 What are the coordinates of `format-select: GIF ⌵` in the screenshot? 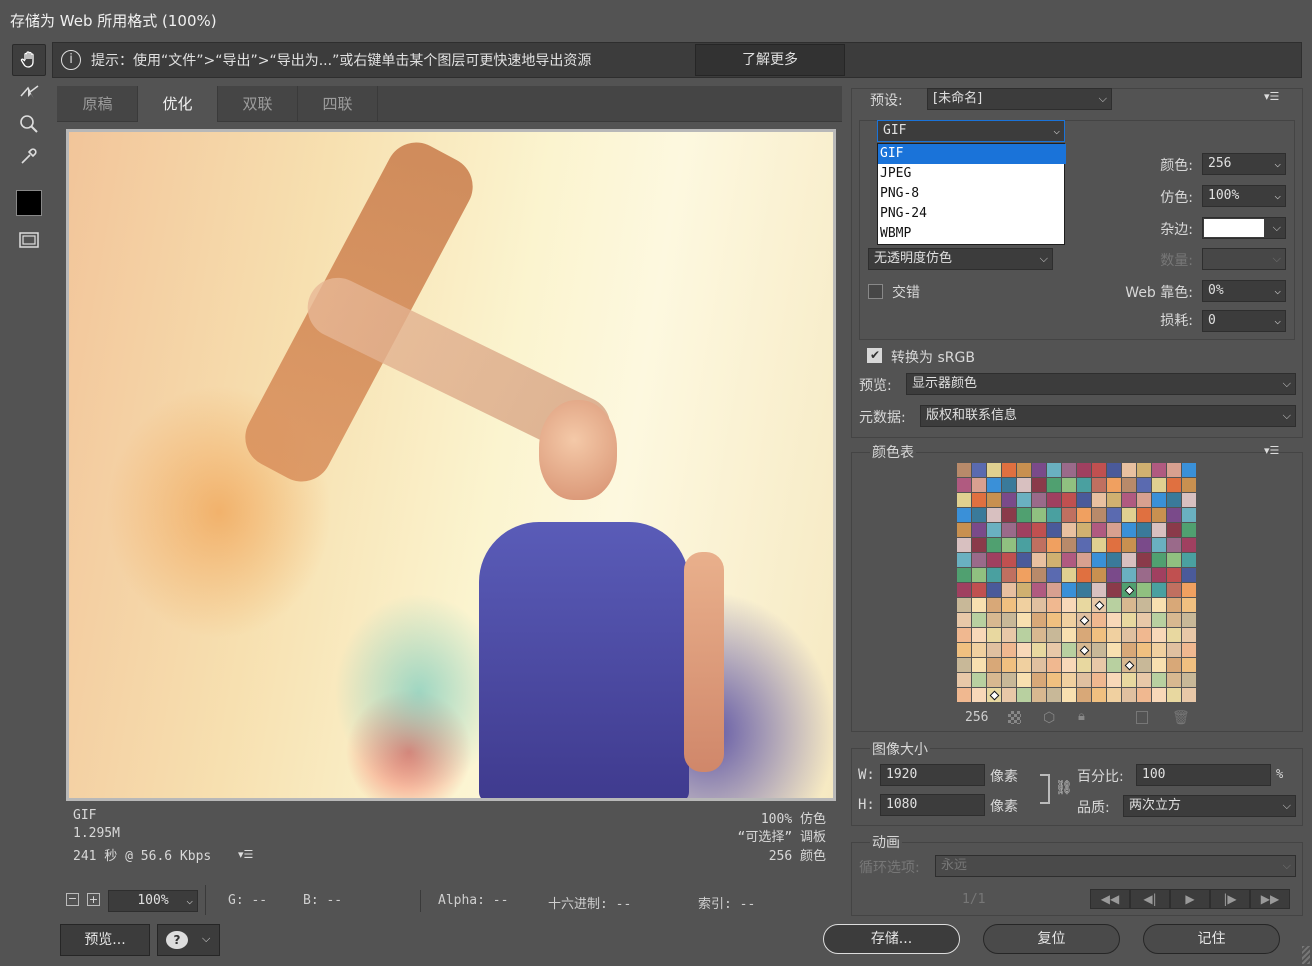 It's located at (971, 131).